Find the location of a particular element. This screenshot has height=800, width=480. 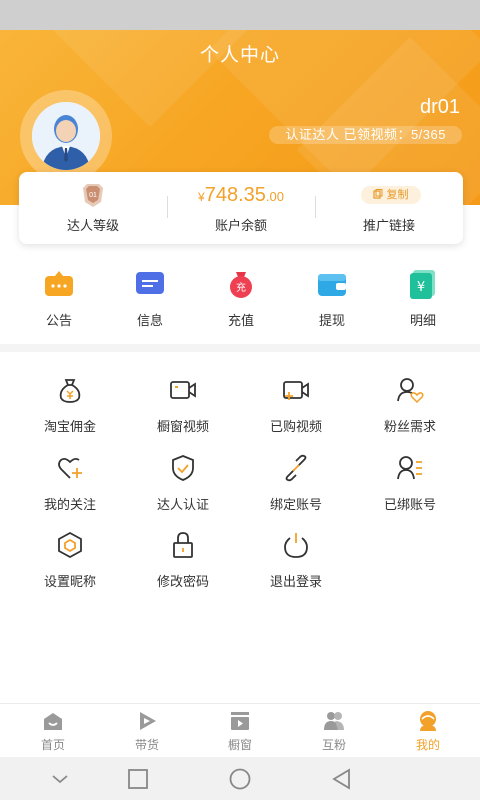

tab-label: 首页 is located at coordinates (52, 745).